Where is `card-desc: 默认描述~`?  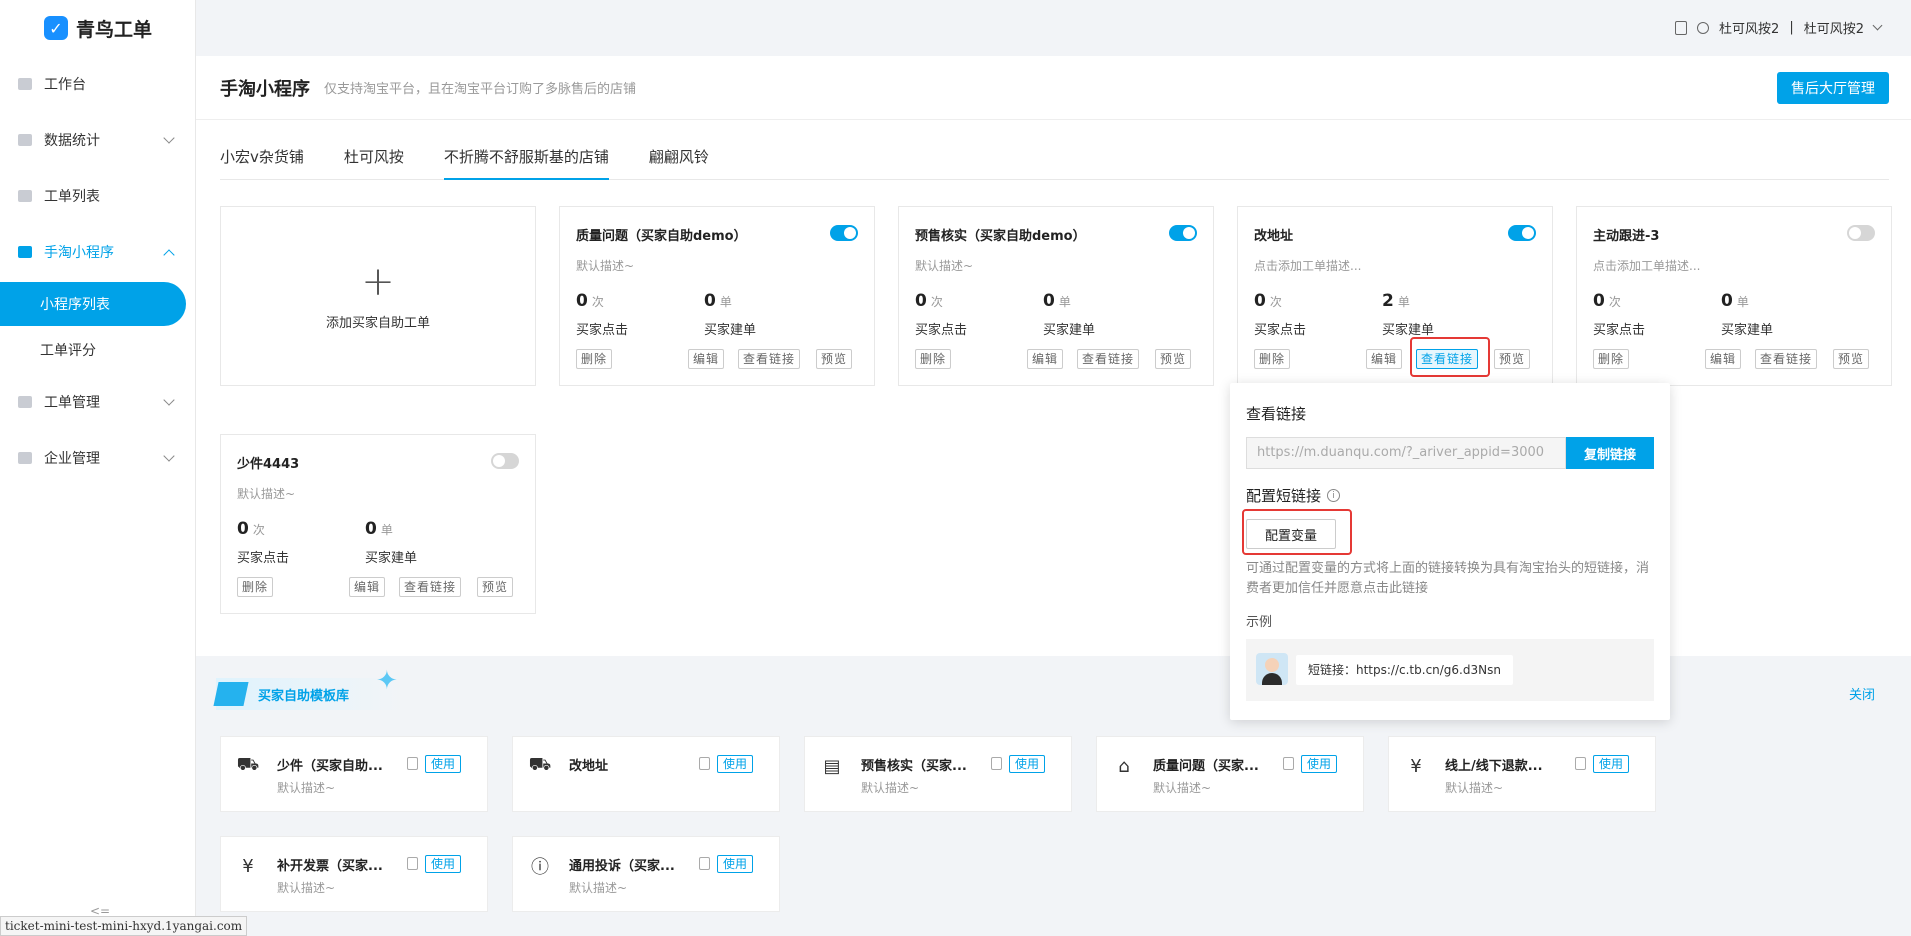 card-desc: 默认描述~ is located at coordinates (266, 494).